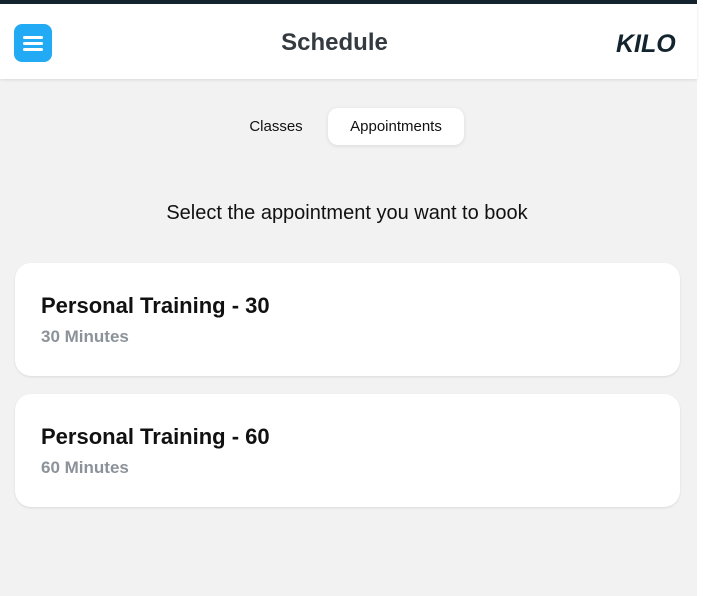 The width and height of the screenshot is (704, 596). What do you see at coordinates (276, 126) in the screenshot?
I see `tab-classes: Classes` at bounding box center [276, 126].